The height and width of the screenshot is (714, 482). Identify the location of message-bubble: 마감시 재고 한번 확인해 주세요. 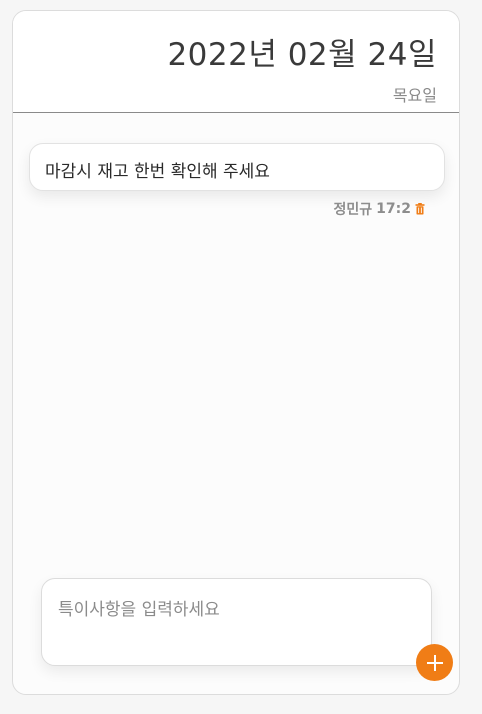
(237, 167).